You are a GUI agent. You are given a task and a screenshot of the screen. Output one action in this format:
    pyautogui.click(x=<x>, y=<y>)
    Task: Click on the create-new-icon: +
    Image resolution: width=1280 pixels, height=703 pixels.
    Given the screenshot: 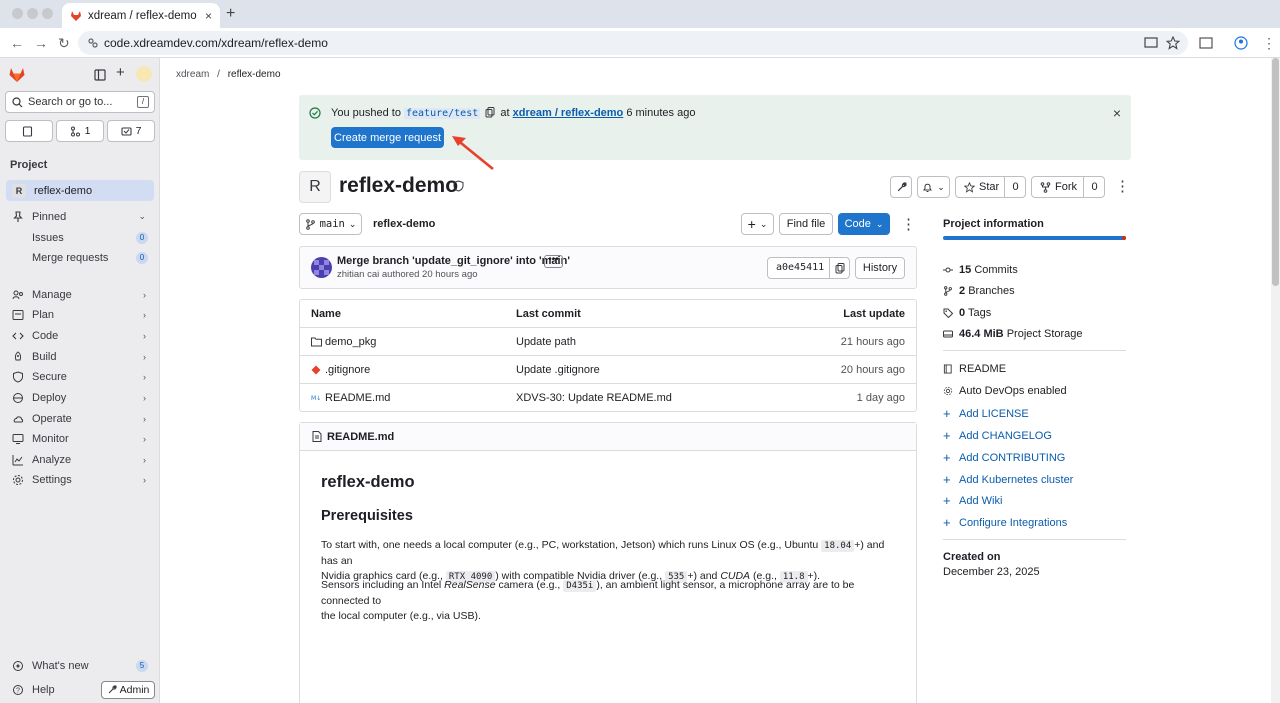 What is the action you would take?
    pyautogui.click(x=120, y=72)
    